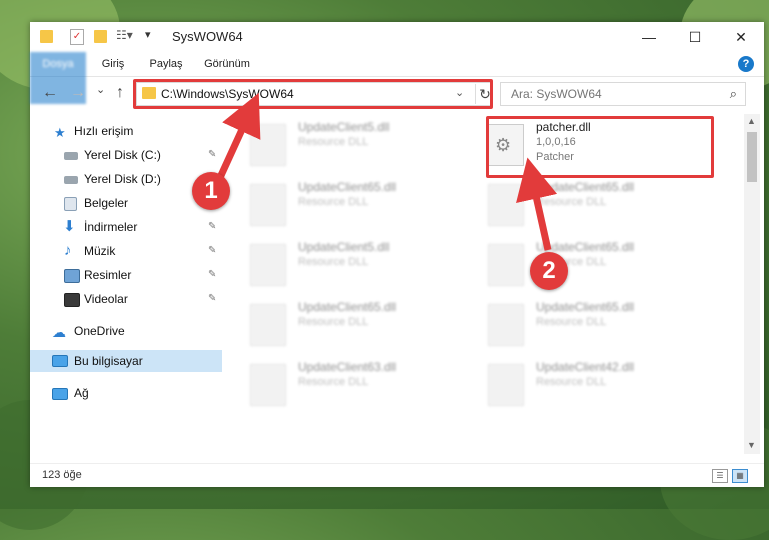 Image resolution: width=769 pixels, height=540 pixels. Describe the element at coordinates (549, 271) in the screenshot. I see `step-2-badge: 2` at that location.